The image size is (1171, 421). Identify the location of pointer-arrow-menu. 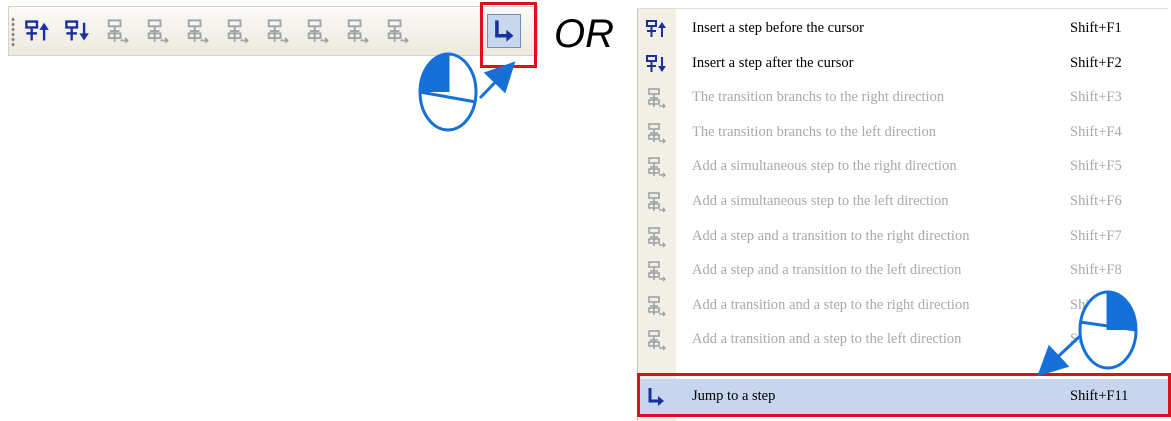
(1059, 355).